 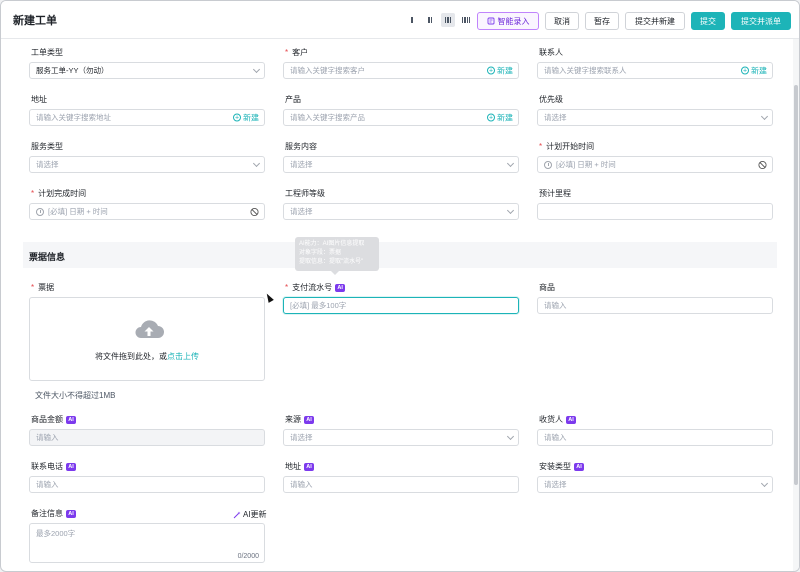 I want to click on product-label: 产品, so click(x=293, y=99).